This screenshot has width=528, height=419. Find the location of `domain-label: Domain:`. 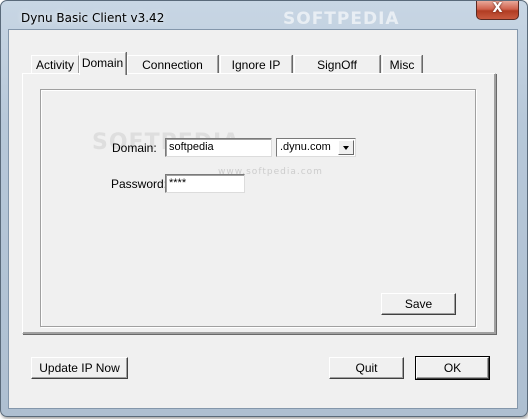

domain-label: Domain: is located at coordinates (134, 148).